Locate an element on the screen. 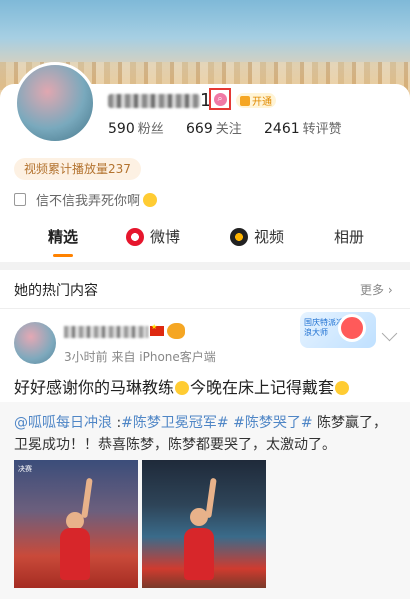  china-flag-icon is located at coordinates (157, 329).